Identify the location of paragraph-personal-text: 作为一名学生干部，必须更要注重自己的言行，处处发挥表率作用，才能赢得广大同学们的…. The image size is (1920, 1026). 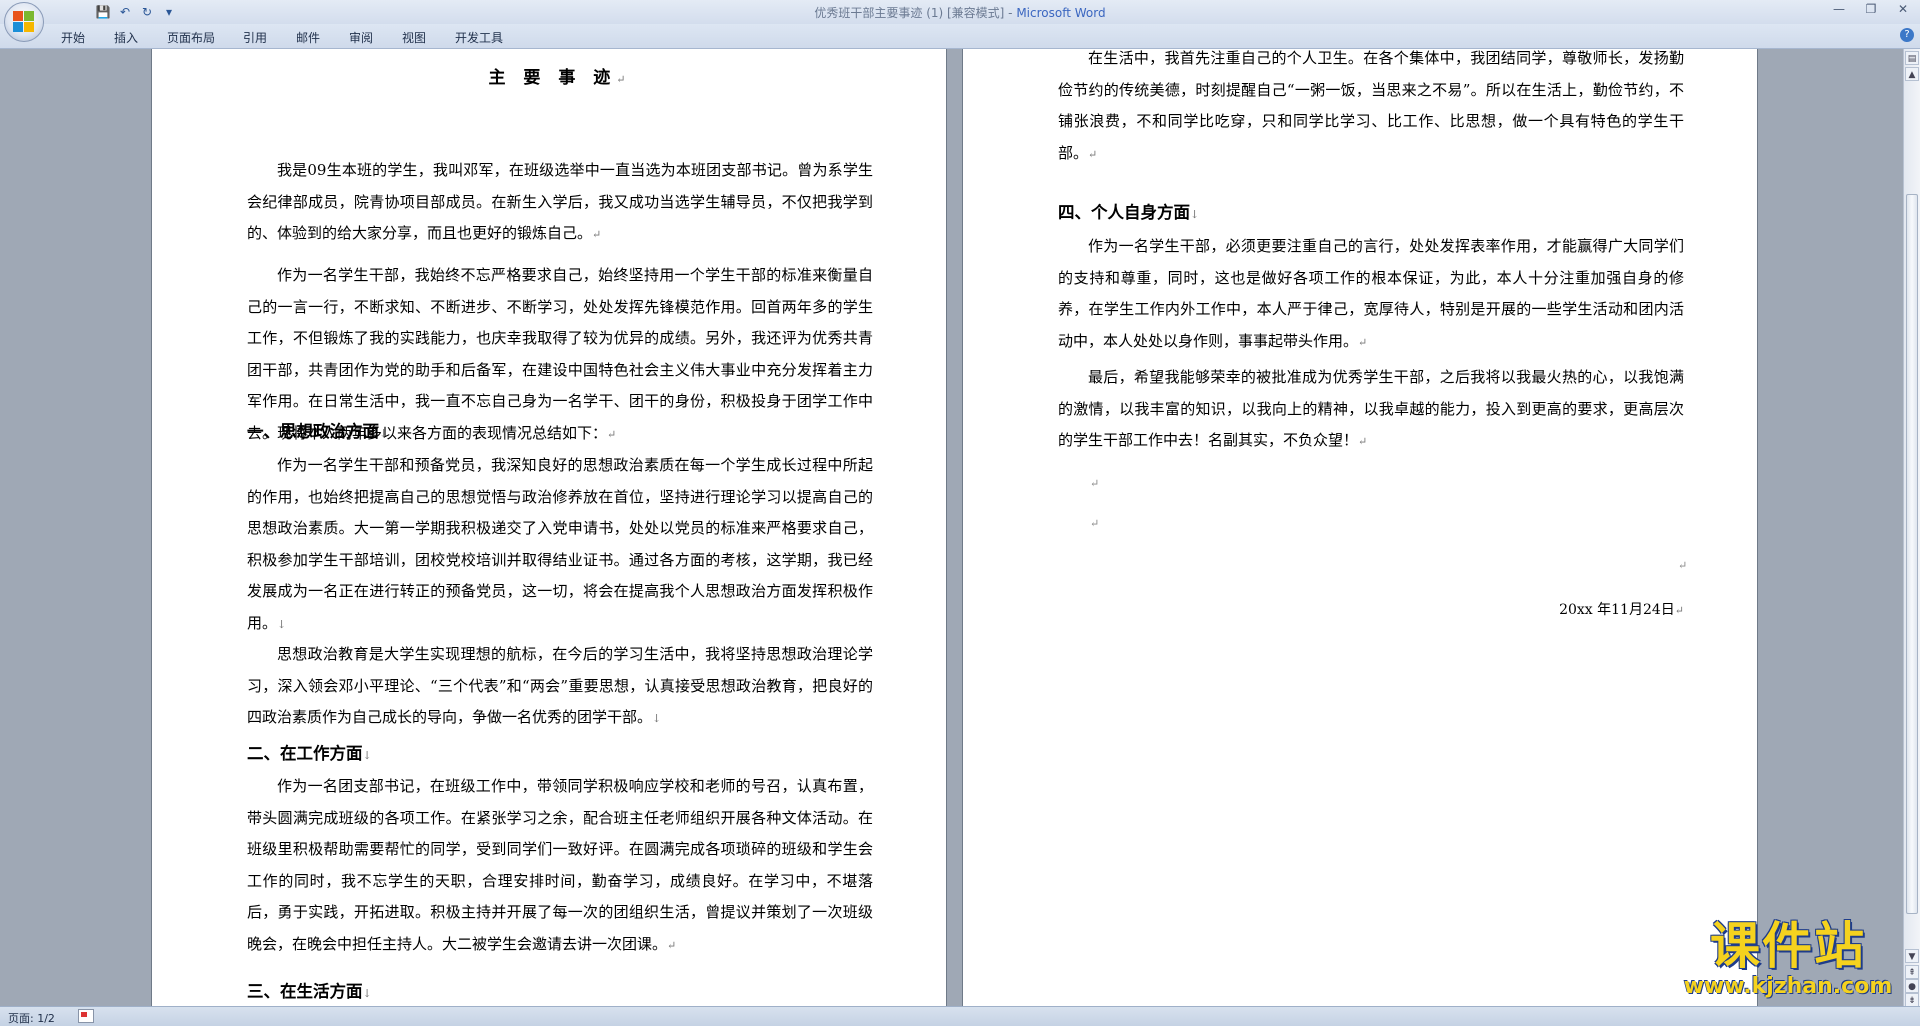
(1371, 293).